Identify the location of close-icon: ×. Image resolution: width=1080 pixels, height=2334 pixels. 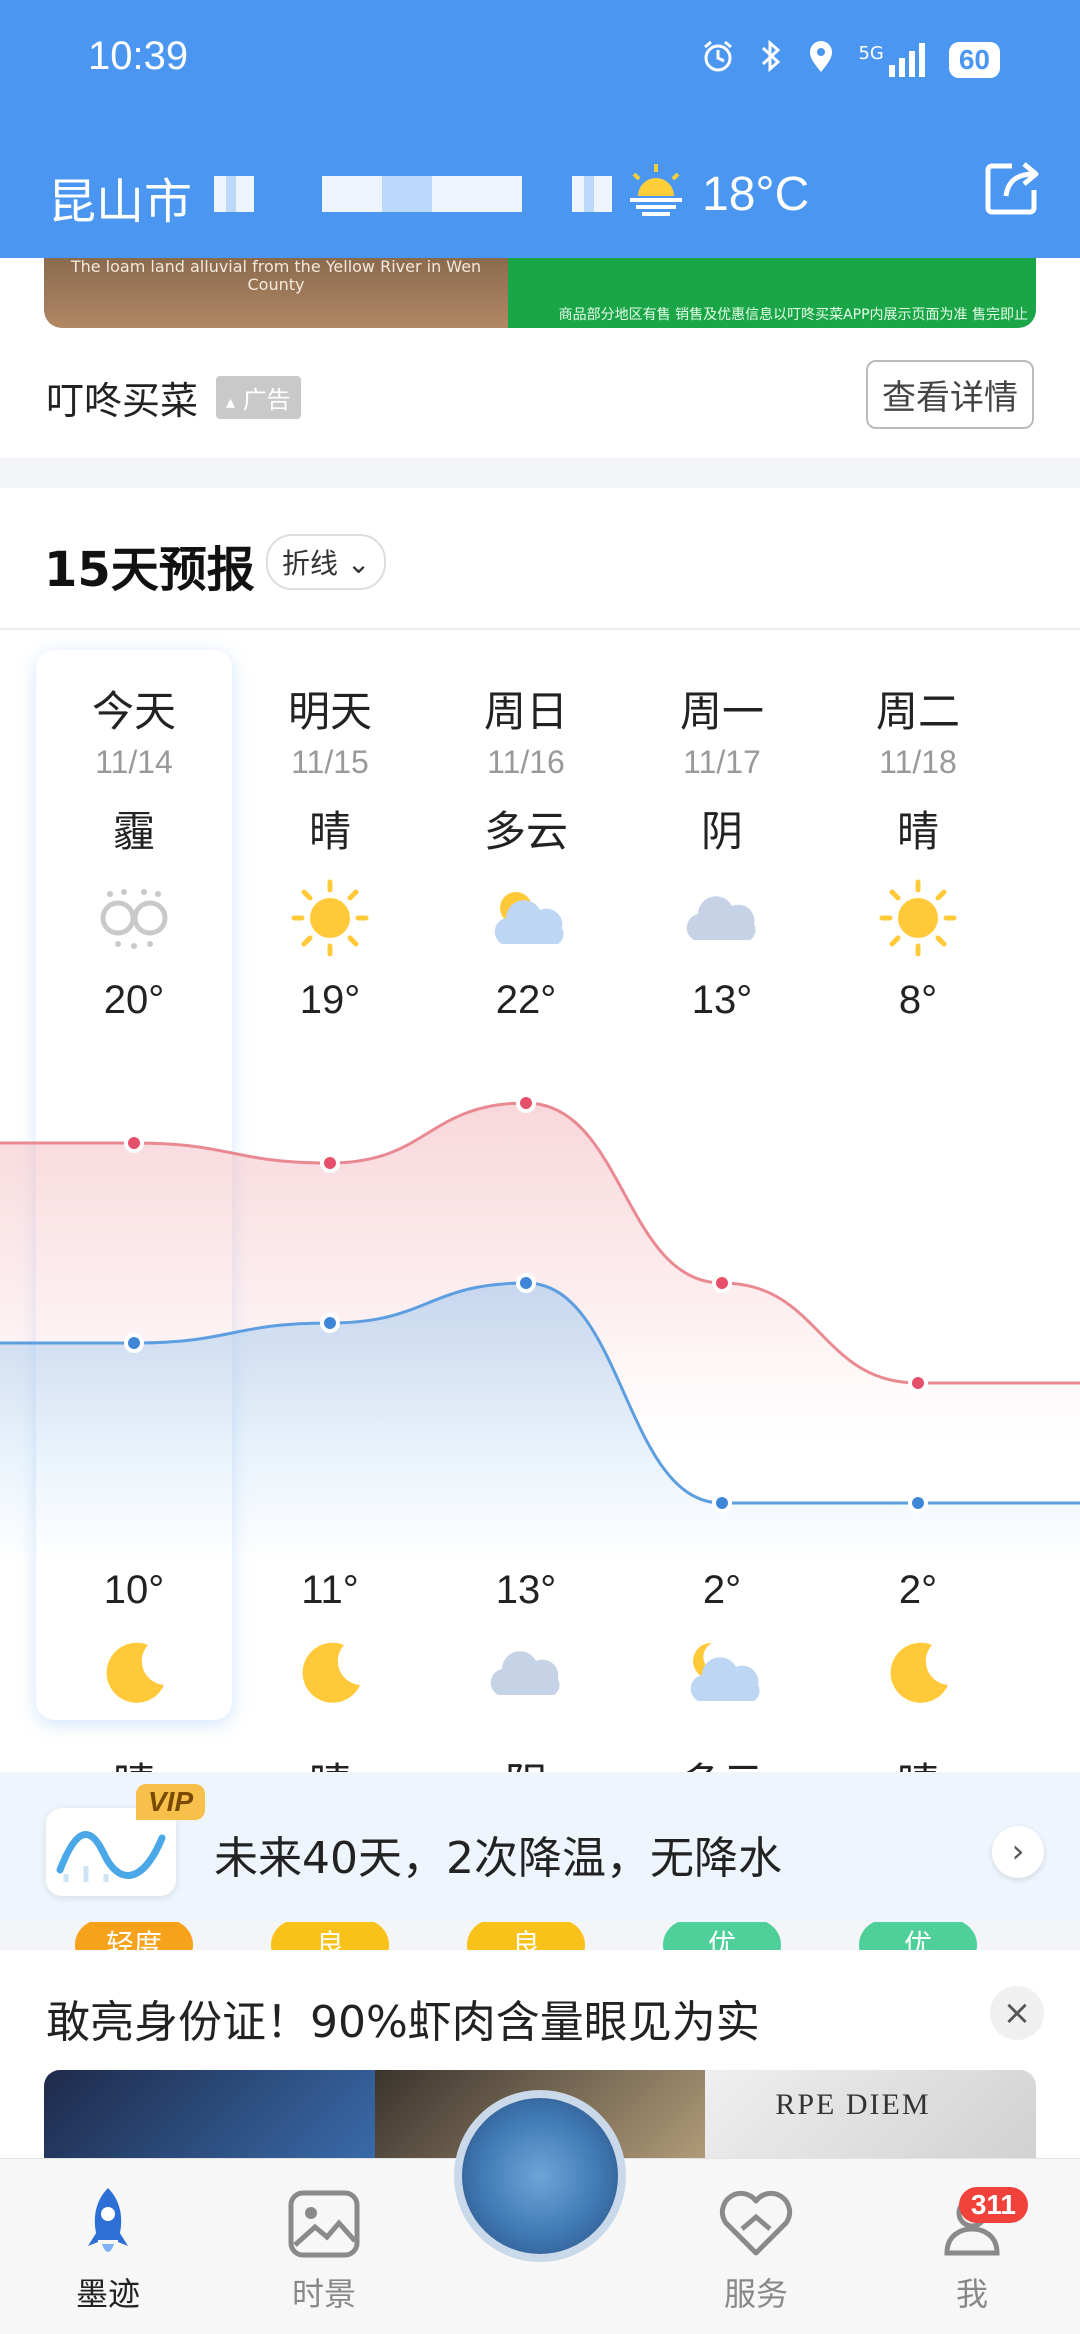
(1017, 2013).